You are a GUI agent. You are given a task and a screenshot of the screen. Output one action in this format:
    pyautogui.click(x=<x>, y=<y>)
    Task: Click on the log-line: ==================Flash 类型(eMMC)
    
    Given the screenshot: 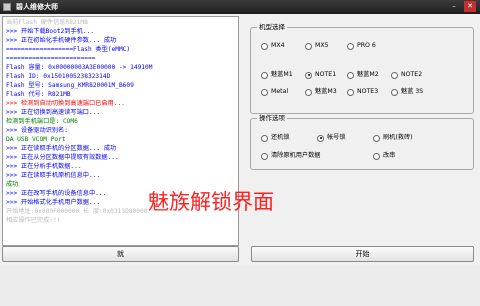 What is the action you would take?
    pyautogui.click(x=68, y=49)
    